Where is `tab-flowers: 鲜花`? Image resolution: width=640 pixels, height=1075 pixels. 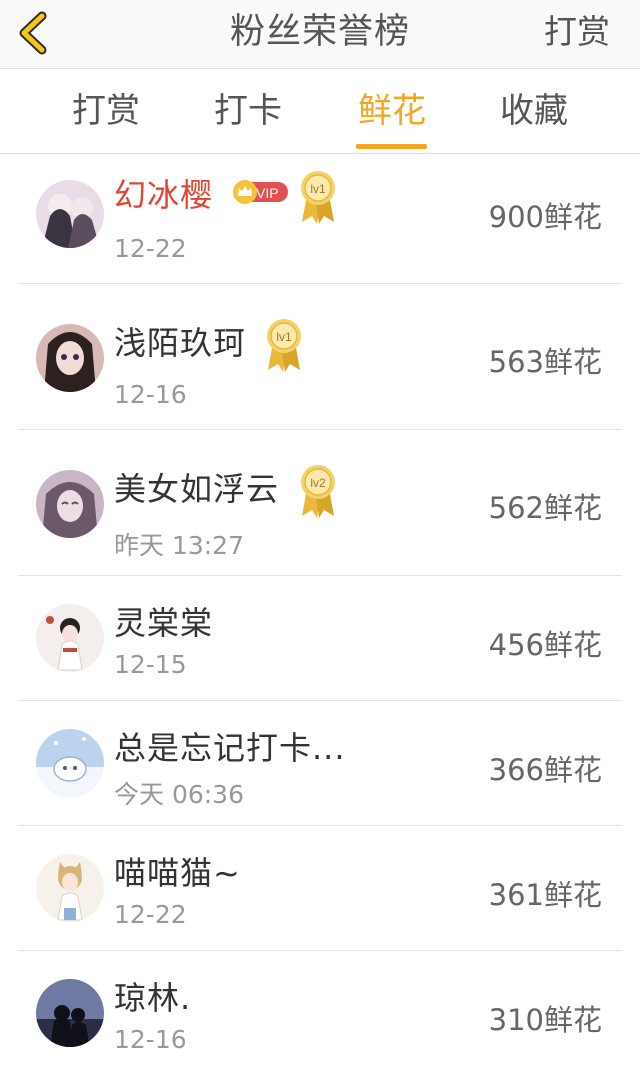
tab-flowers: 鲜花 is located at coordinates (392, 111).